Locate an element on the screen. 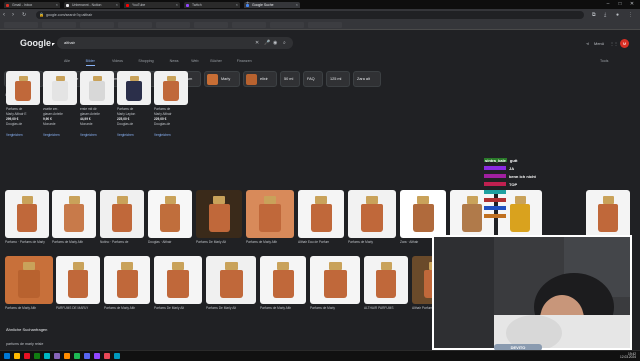 The width and height of the screenshot is (640, 361). google-logo: Google is located at coordinates (35, 43).